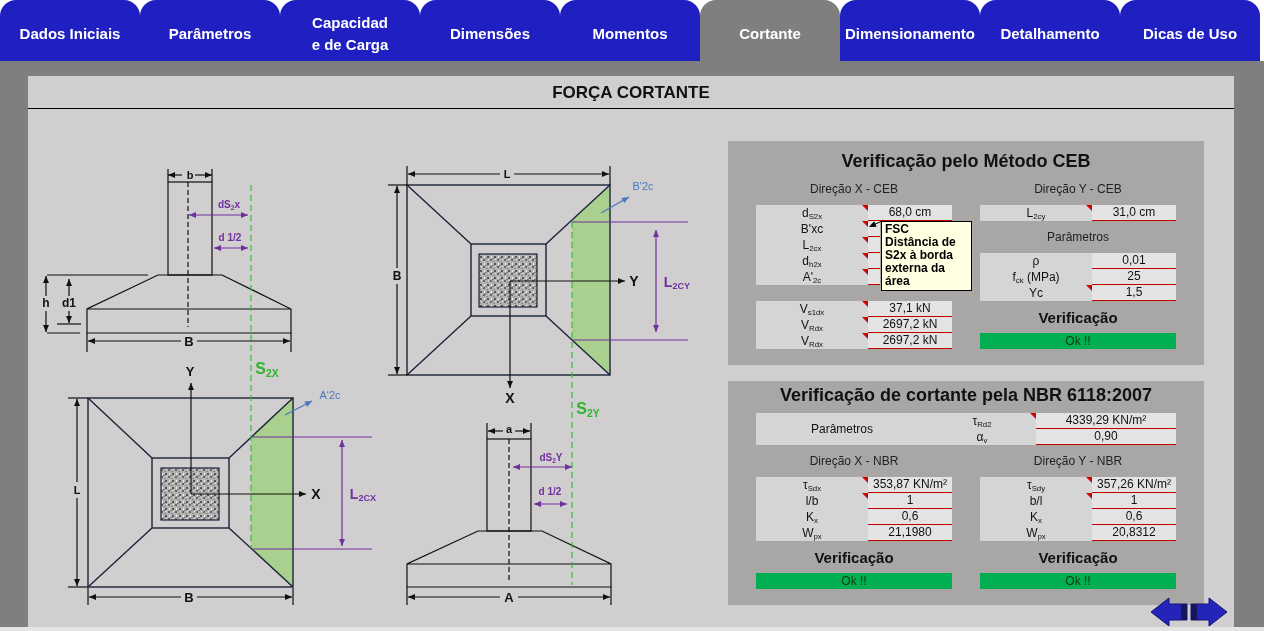 The image size is (1264, 631). Describe the element at coordinates (210, 30) in the screenshot. I see `tab: Parâmetros` at that location.